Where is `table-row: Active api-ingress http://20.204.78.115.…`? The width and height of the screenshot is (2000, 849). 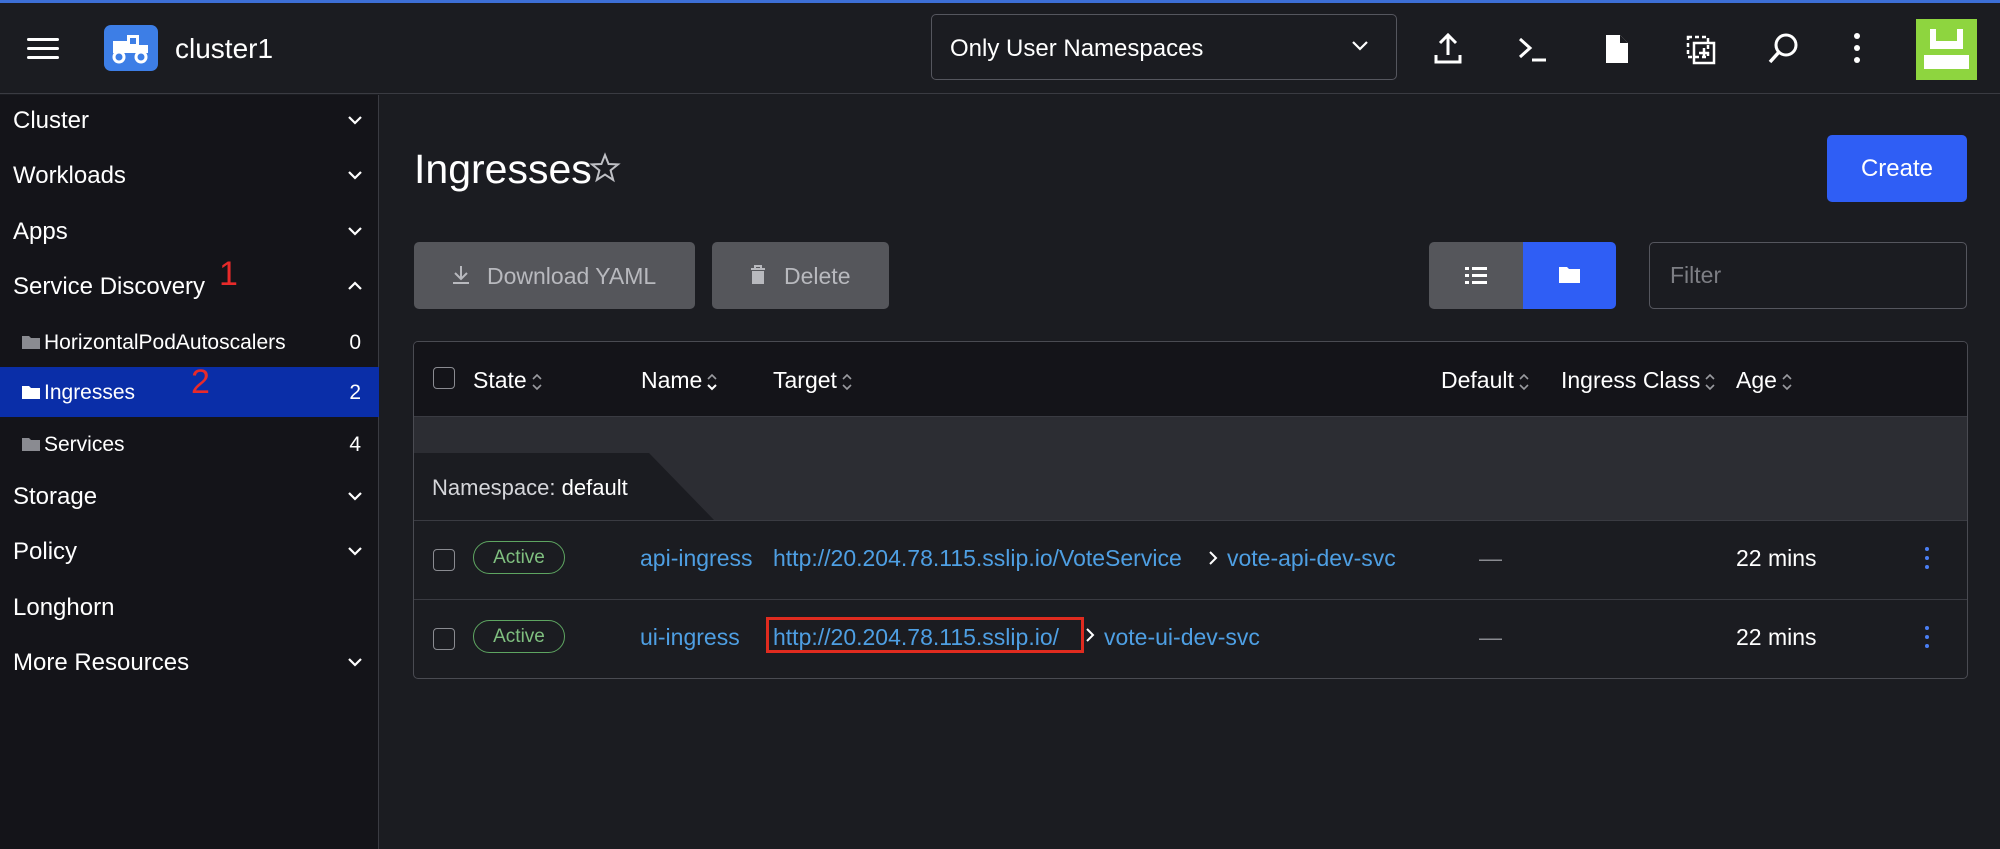
table-row: Active api-ingress http://20.204.78.115.… is located at coordinates (1190, 559).